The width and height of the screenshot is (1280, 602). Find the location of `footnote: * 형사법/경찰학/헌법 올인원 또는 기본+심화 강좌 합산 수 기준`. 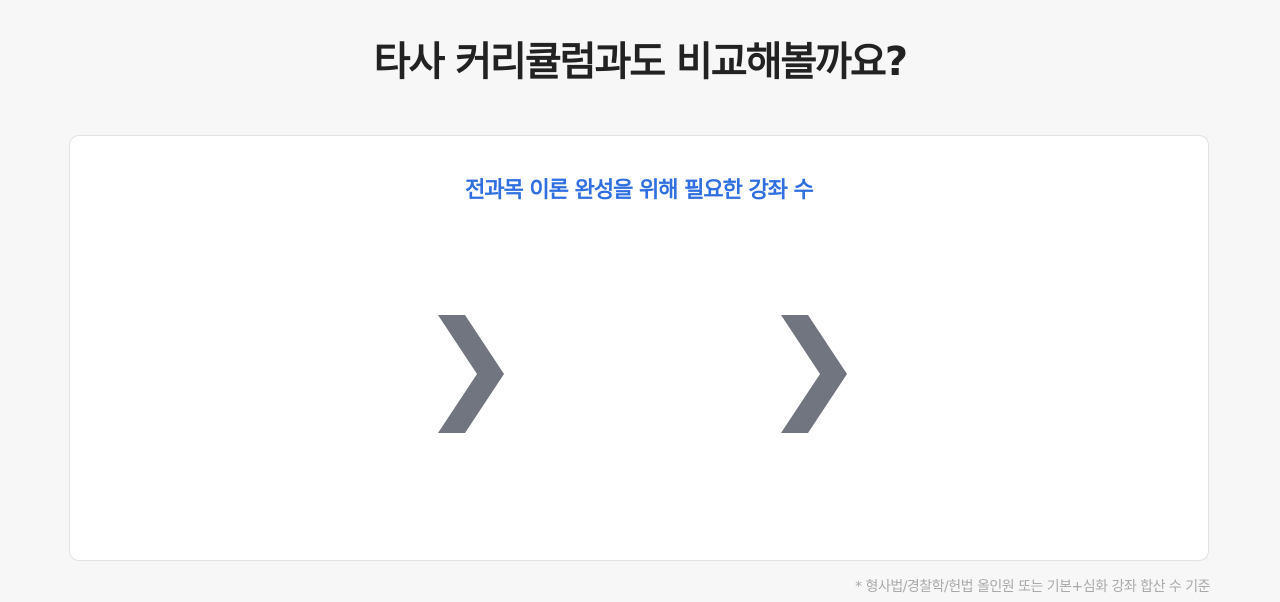

footnote: * 형사법/경찰학/헌법 올인원 또는 기본+심화 강좌 합산 수 기준 is located at coordinates (1032, 587).